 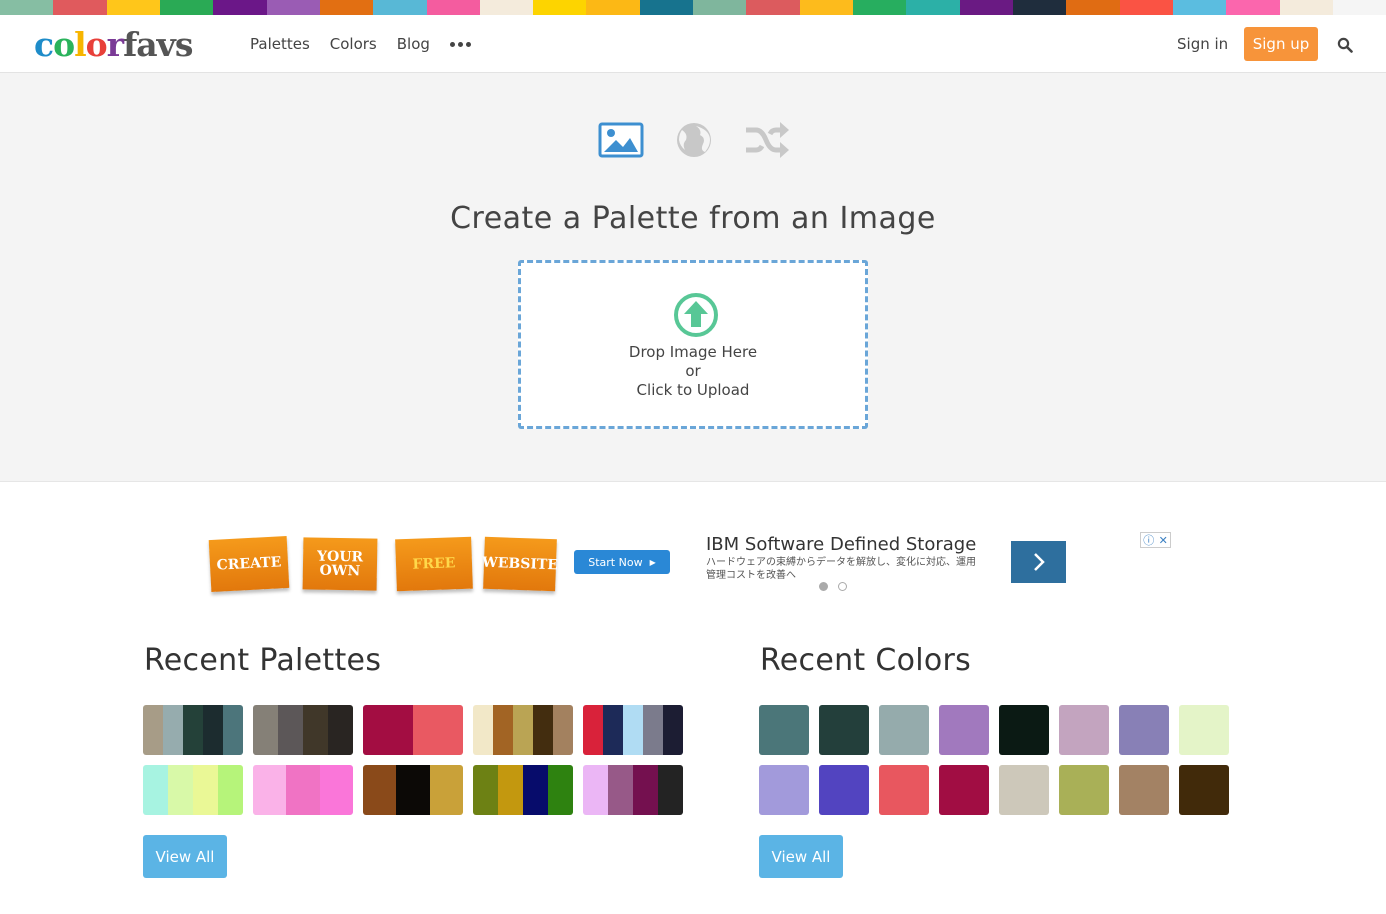 What do you see at coordinates (460, 44) in the screenshot?
I see `ellipsis-icon` at bounding box center [460, 44].